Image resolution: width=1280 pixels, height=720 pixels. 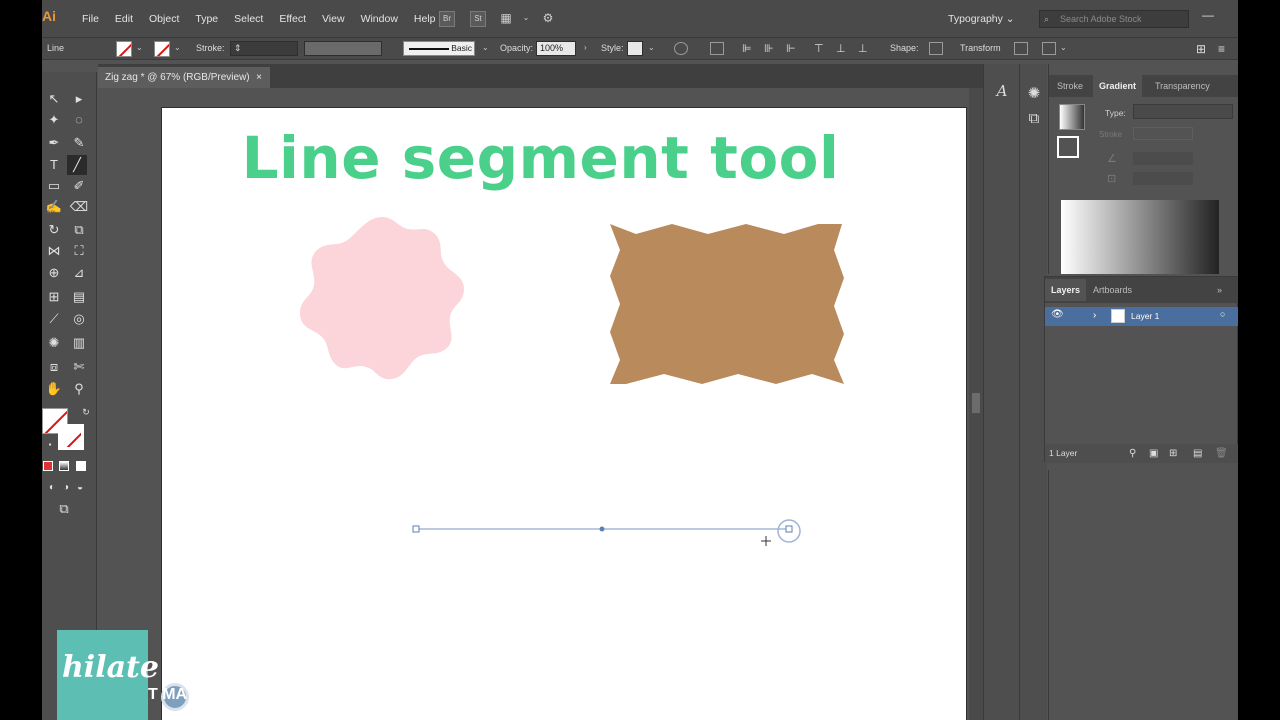 I want to click on screen-mode-icon: ⧉, so click(x=64, y=509).